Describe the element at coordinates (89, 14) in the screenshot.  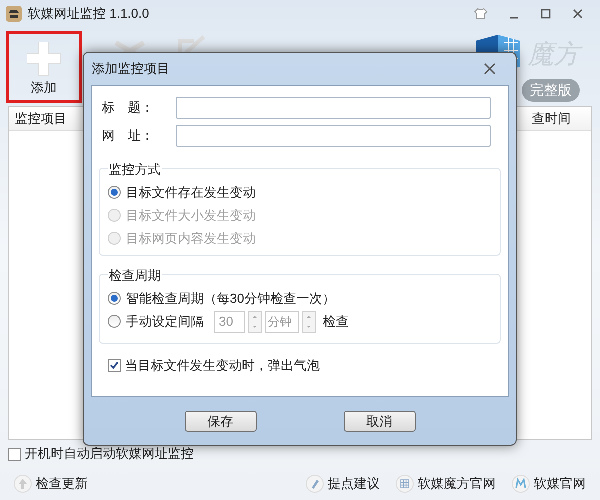
I see `window-title: 软媒网址监控 1.1.0.0` at that location.